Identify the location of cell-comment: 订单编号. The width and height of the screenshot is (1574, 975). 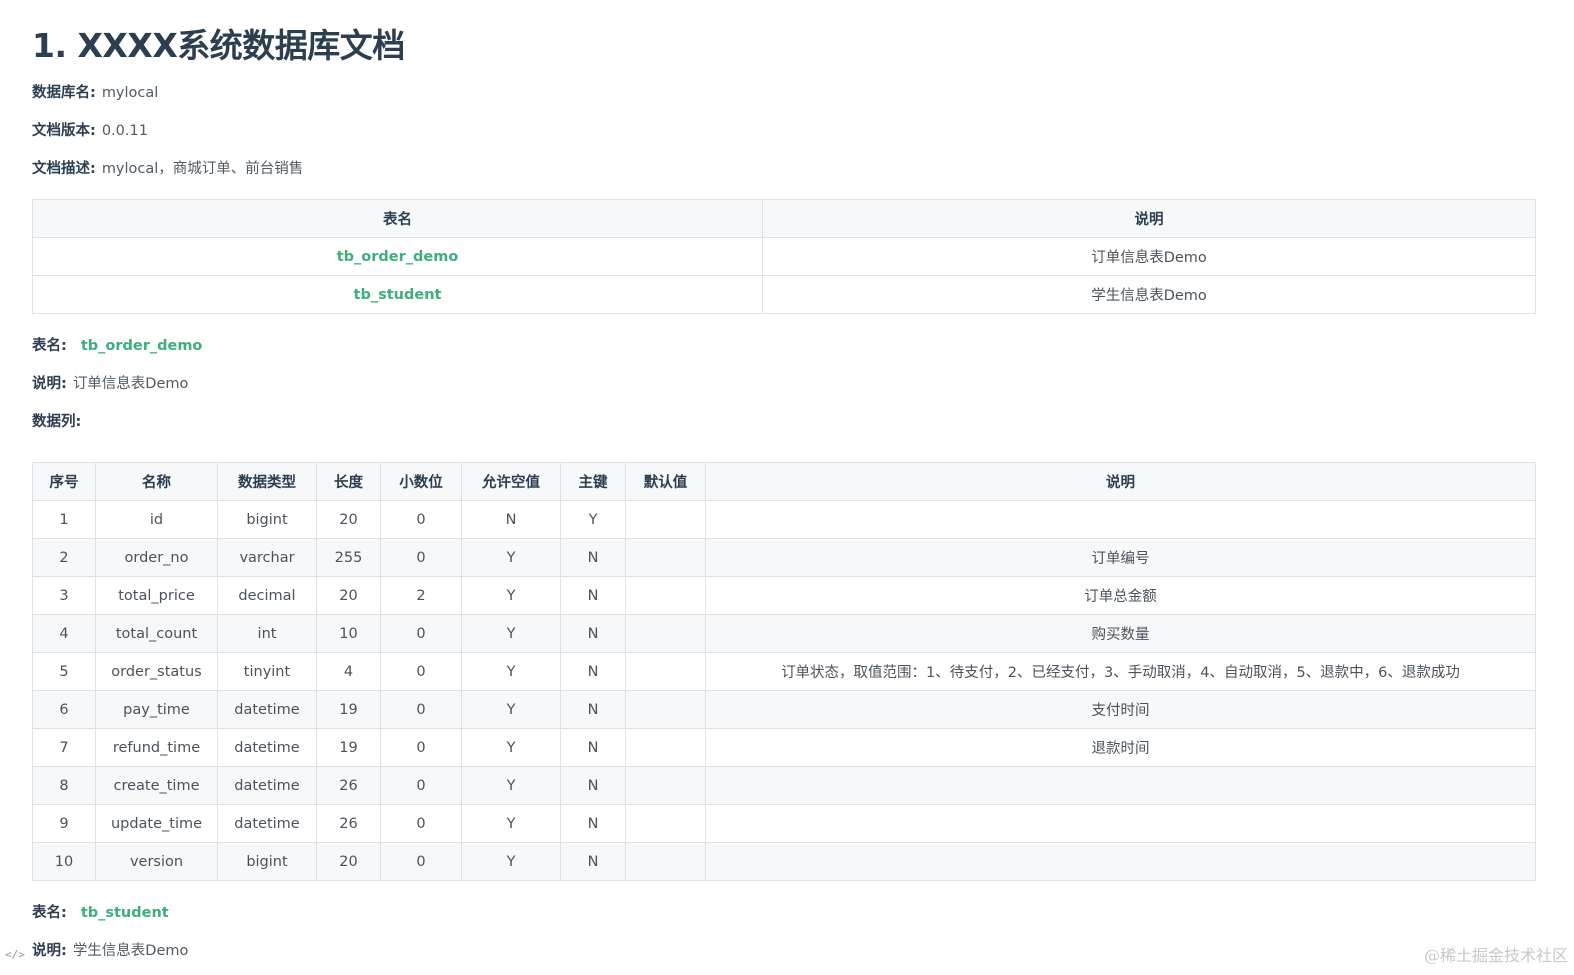
(1120, 557).